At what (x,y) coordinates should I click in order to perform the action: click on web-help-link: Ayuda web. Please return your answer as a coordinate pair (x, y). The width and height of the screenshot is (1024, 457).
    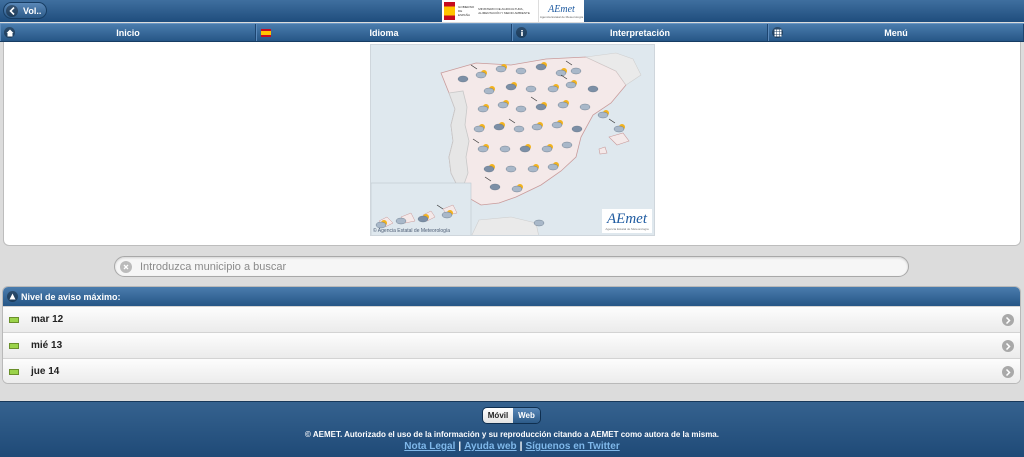
    Looking at the image, I should click on (490, 446).